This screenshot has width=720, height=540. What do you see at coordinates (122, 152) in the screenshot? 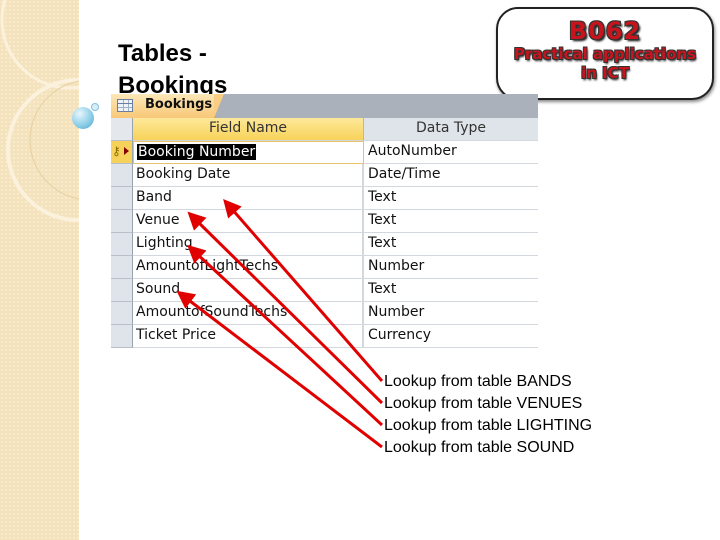
I see `row-selector: ⚷` at bounding box center [122, 152].